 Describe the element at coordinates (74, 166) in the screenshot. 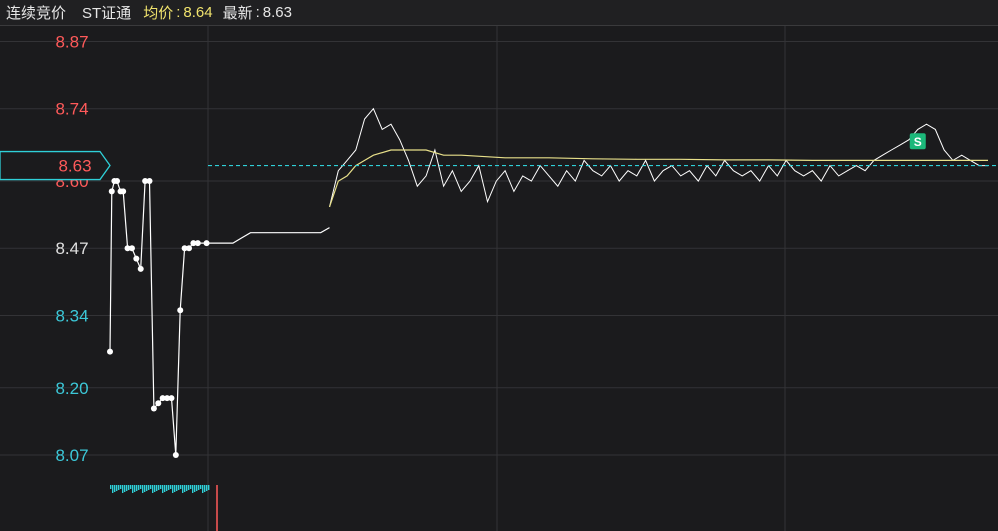

I see `current-price-label: 8.63` at that location.